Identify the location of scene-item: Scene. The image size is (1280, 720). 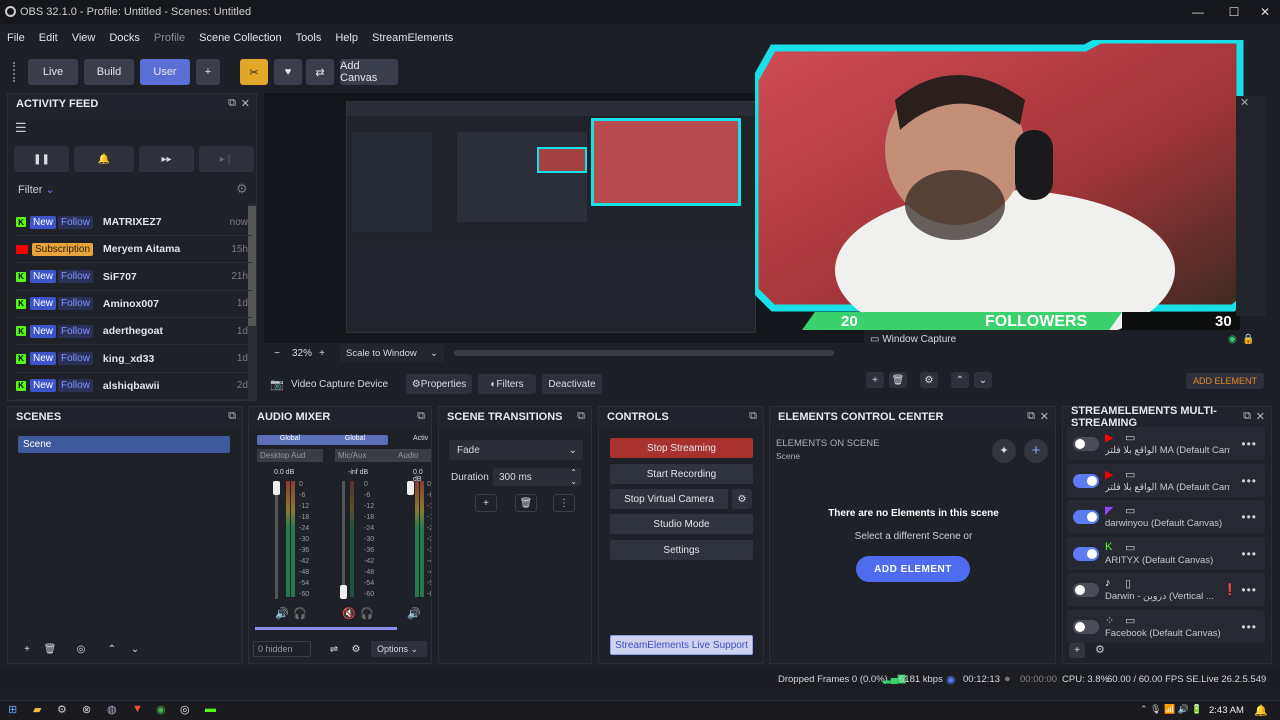
(124, 444).